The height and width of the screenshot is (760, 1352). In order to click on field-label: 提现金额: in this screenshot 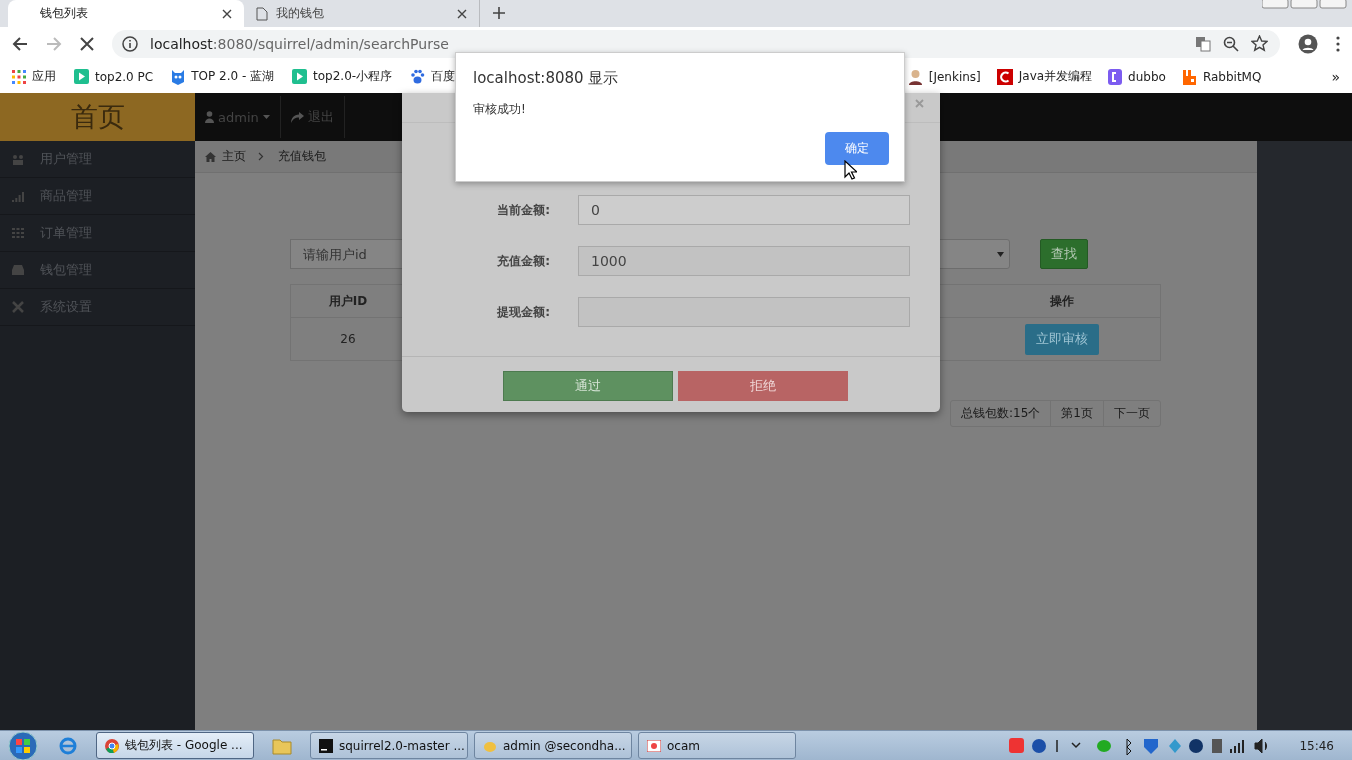, I will do `click(523, 312)`.